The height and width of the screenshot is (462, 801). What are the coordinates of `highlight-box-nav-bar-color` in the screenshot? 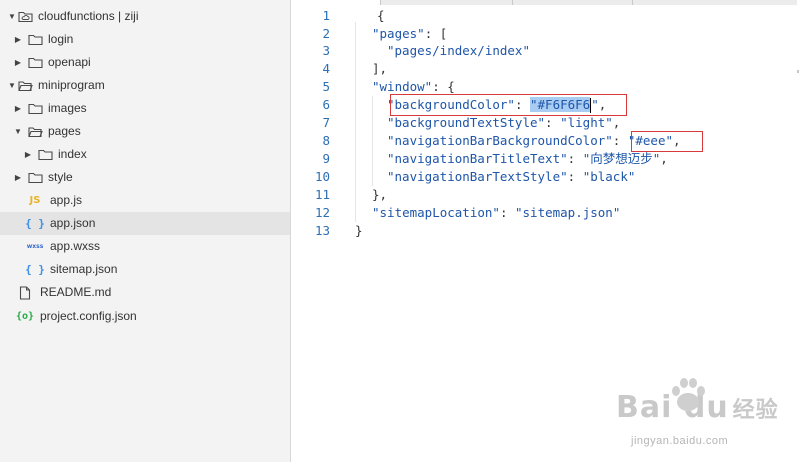 It's located at (667, 141).